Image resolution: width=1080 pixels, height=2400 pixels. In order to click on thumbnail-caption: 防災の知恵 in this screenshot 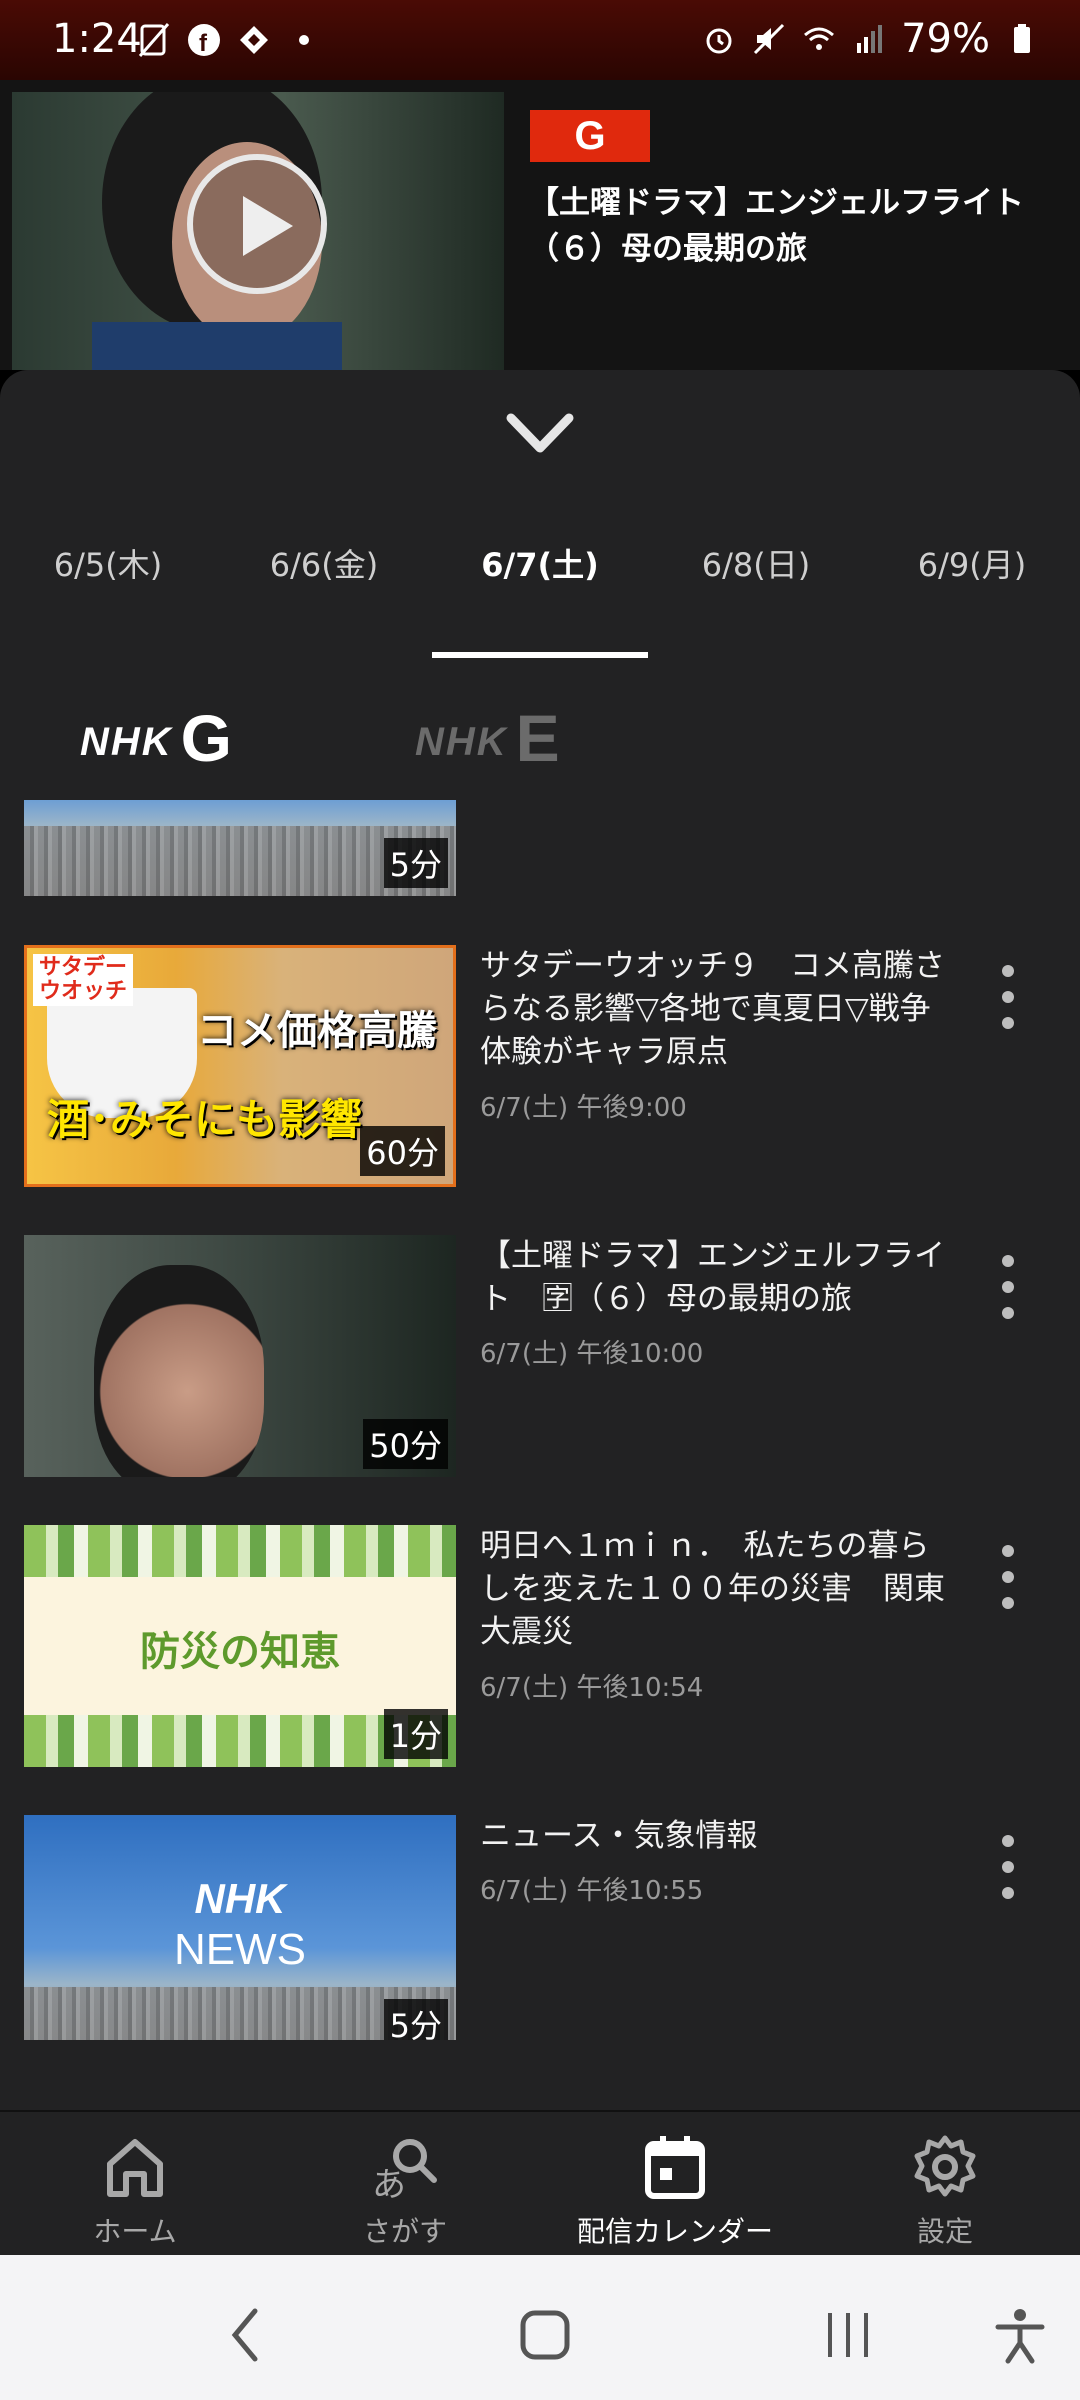, I will do `click(240, 1652)`.